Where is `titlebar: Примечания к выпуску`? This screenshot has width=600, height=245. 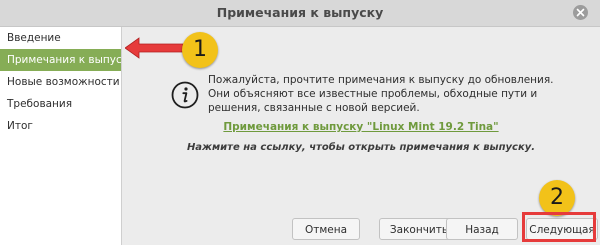
titlebar: Примечания к выпуску is located at coordinates (300, 13).